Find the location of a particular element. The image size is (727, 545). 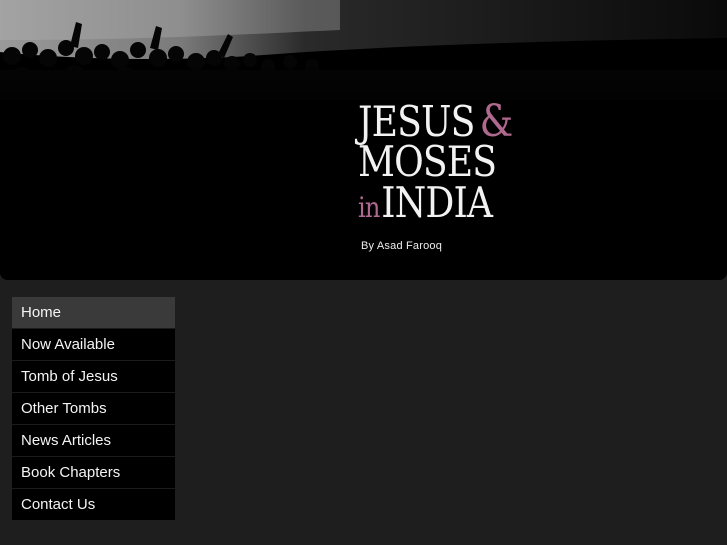

nav-item-other-tombs: Other Tombs is located at coordinates (93, 409).